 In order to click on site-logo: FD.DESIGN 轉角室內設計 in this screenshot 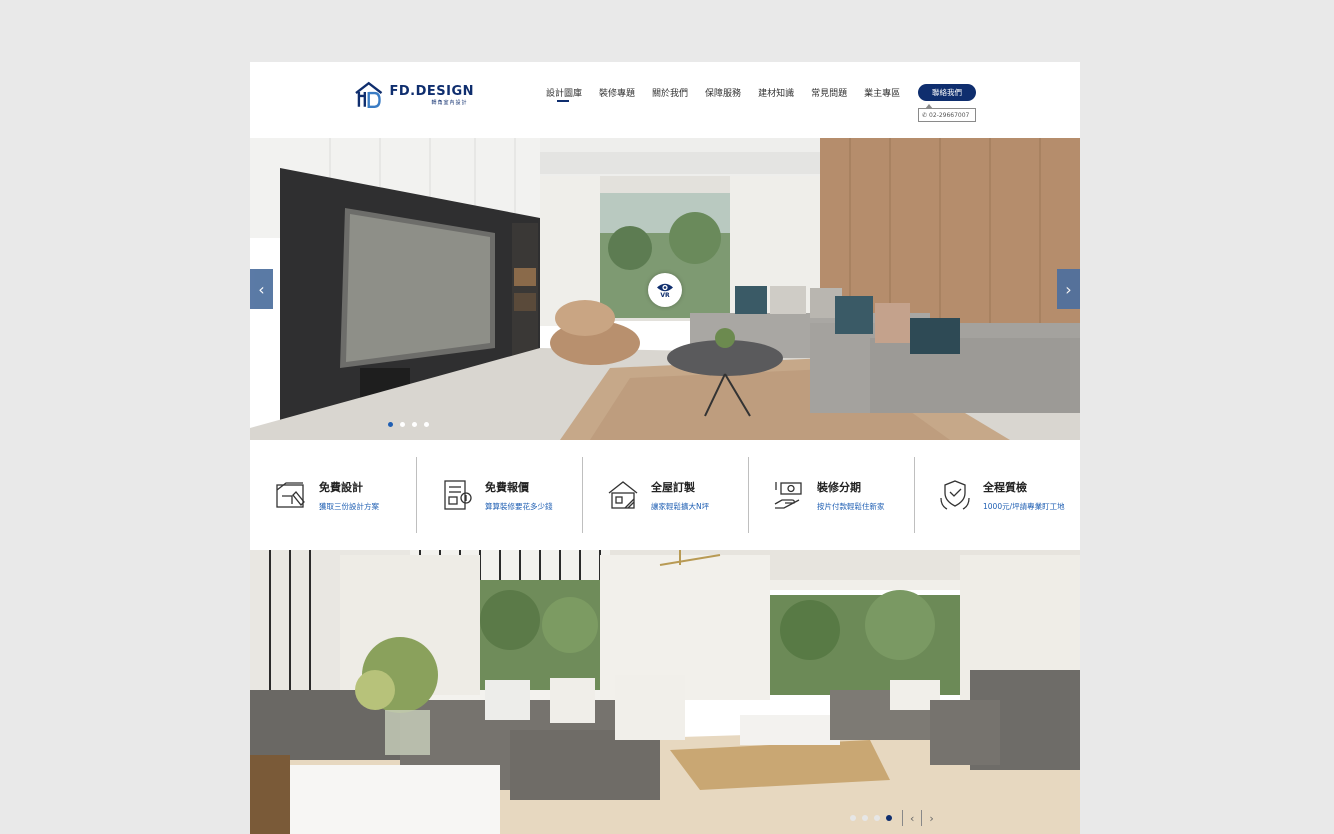, I will do `click(414, 95)`.